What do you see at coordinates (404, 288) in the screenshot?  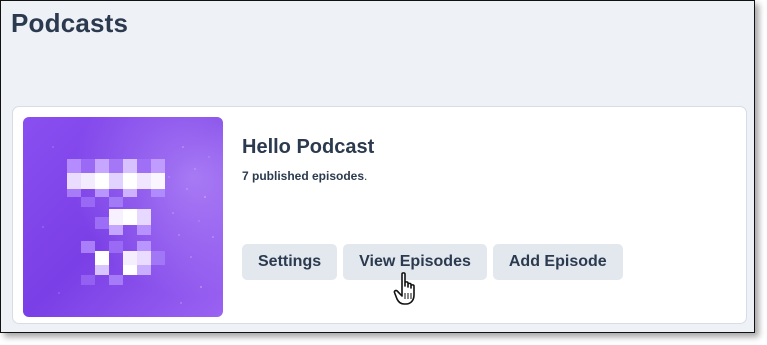 I see `hand-pointer-icon` at bounding box center [404, 288].